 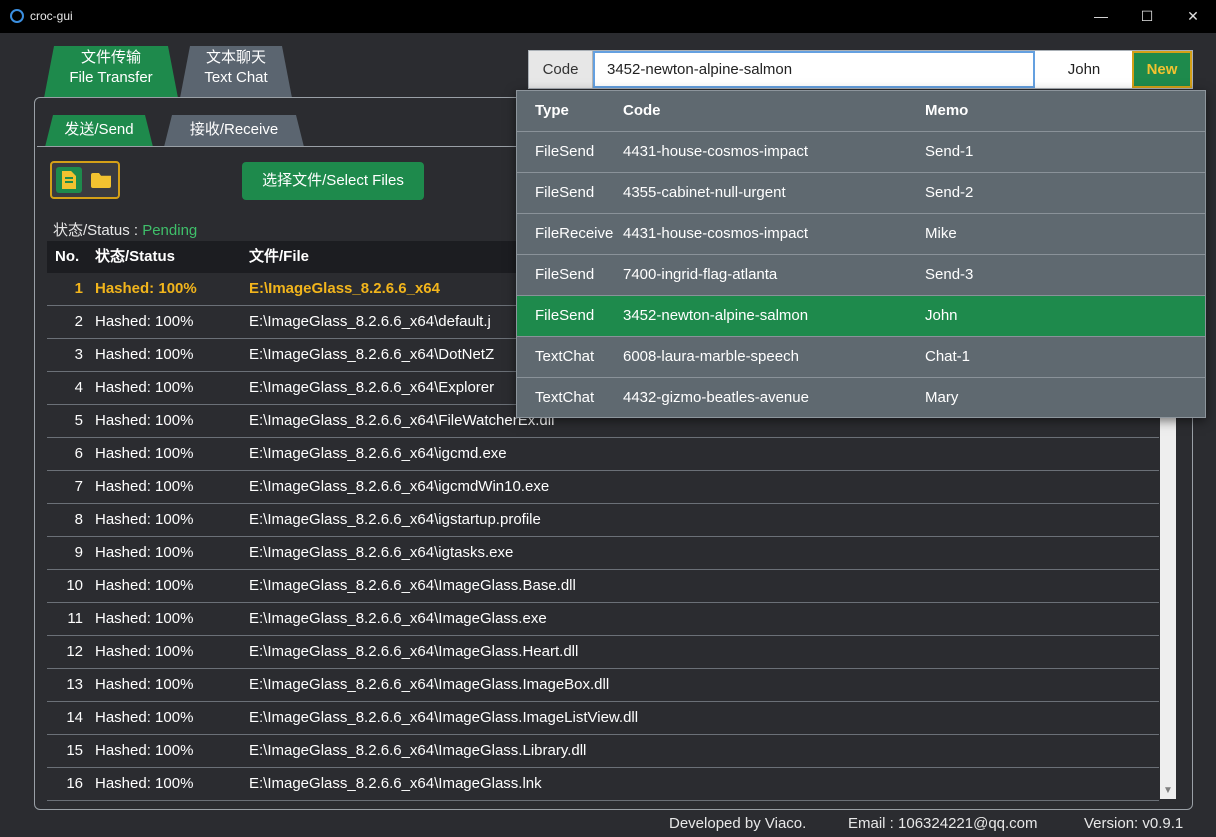 I want to click on row-file: E:\ImageGlass_8.2.6.6_x64, so click(x=344, y=288).